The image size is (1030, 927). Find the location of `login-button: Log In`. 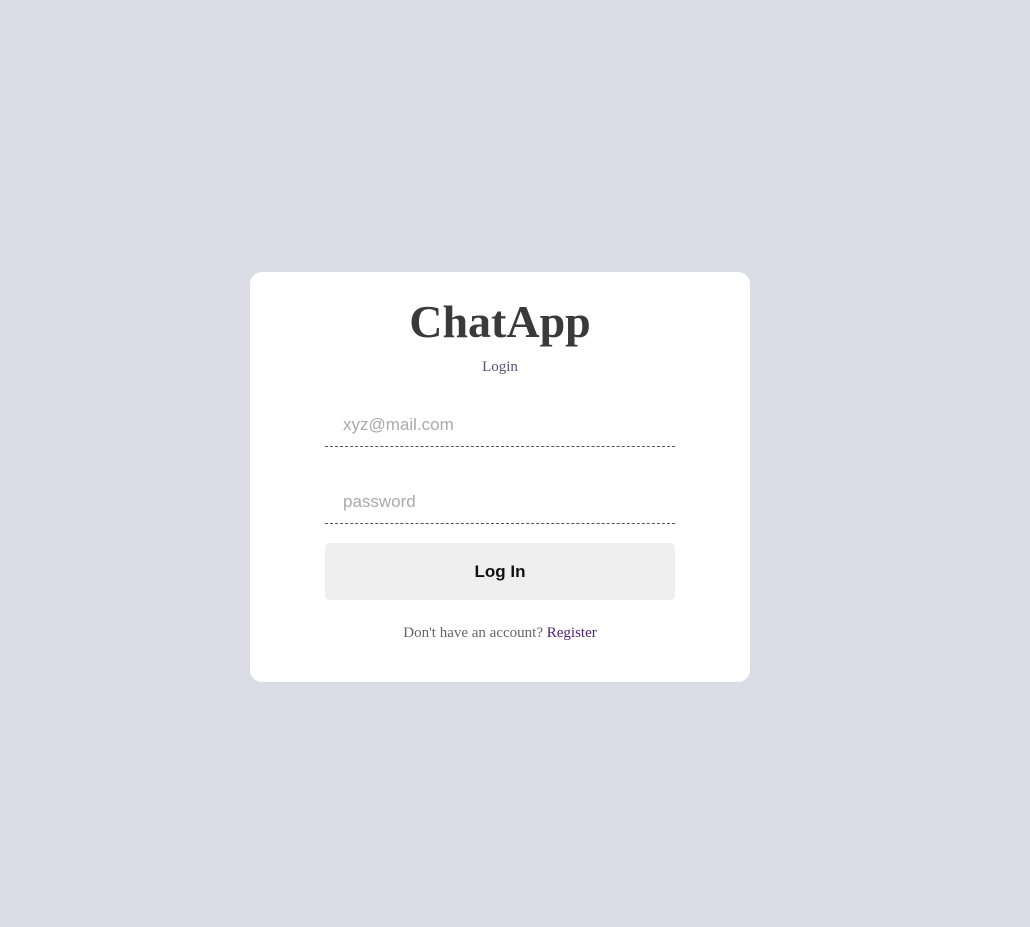

login-button: Log In is located at coordinates (500, 571).